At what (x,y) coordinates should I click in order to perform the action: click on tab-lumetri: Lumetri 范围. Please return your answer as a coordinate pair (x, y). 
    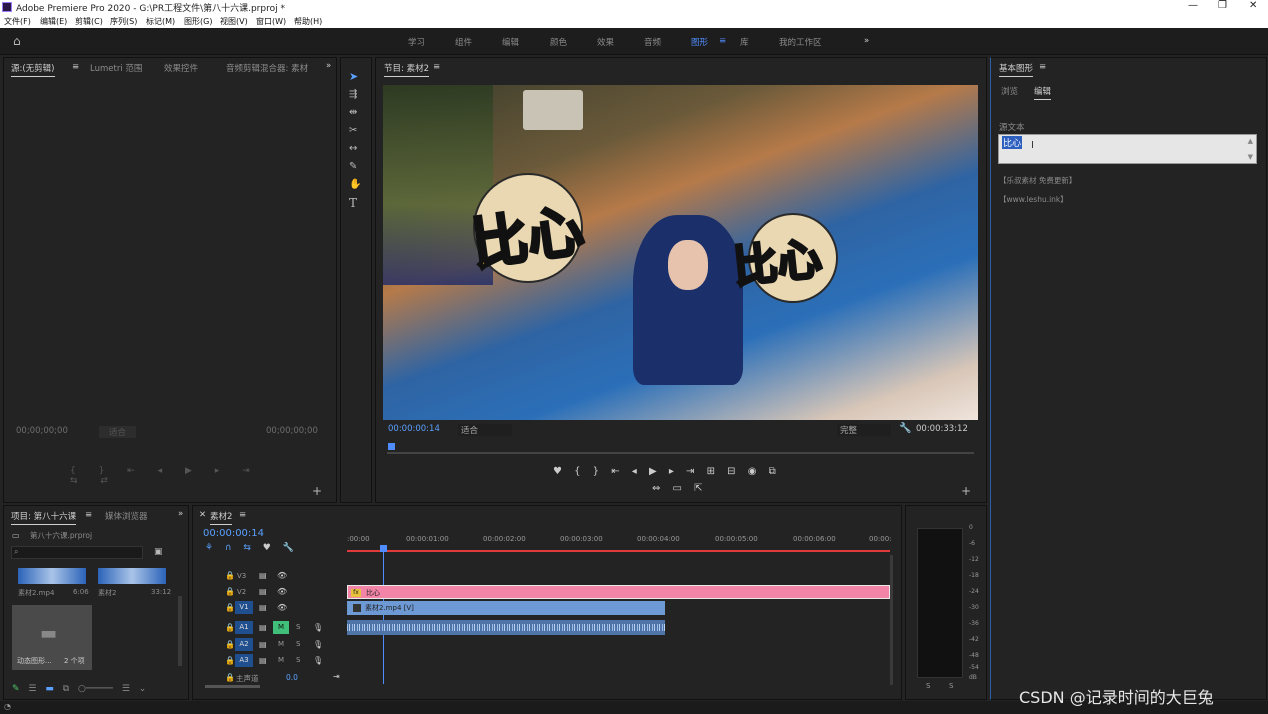
    Looking at the image, I should click on (116, 68).